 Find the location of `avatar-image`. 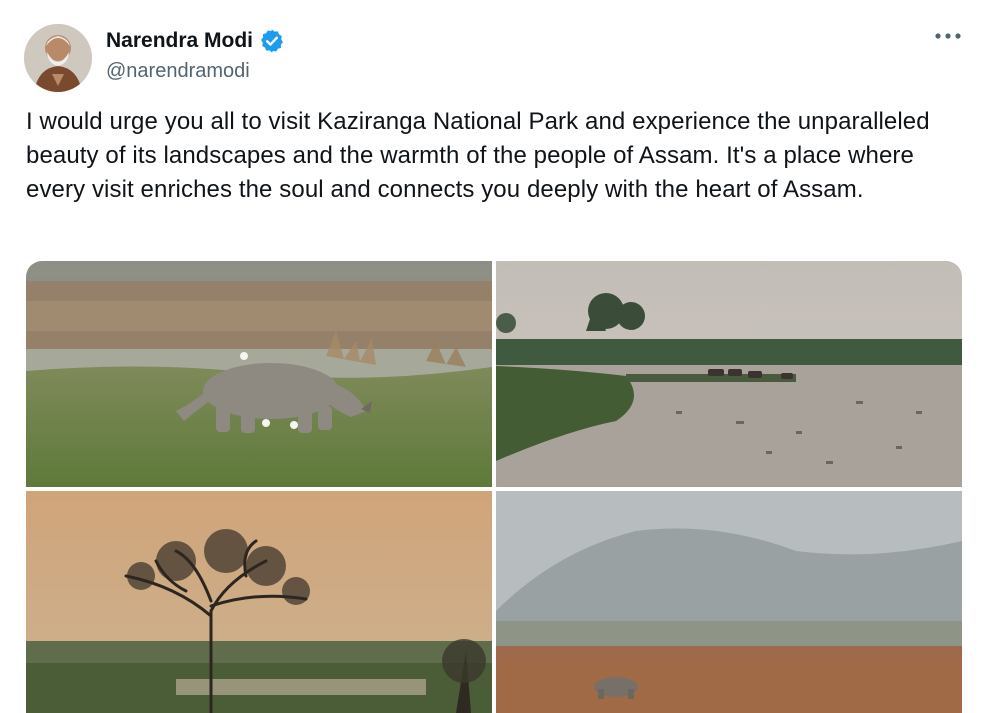

avatar-image is located at coordinates (58, 58).